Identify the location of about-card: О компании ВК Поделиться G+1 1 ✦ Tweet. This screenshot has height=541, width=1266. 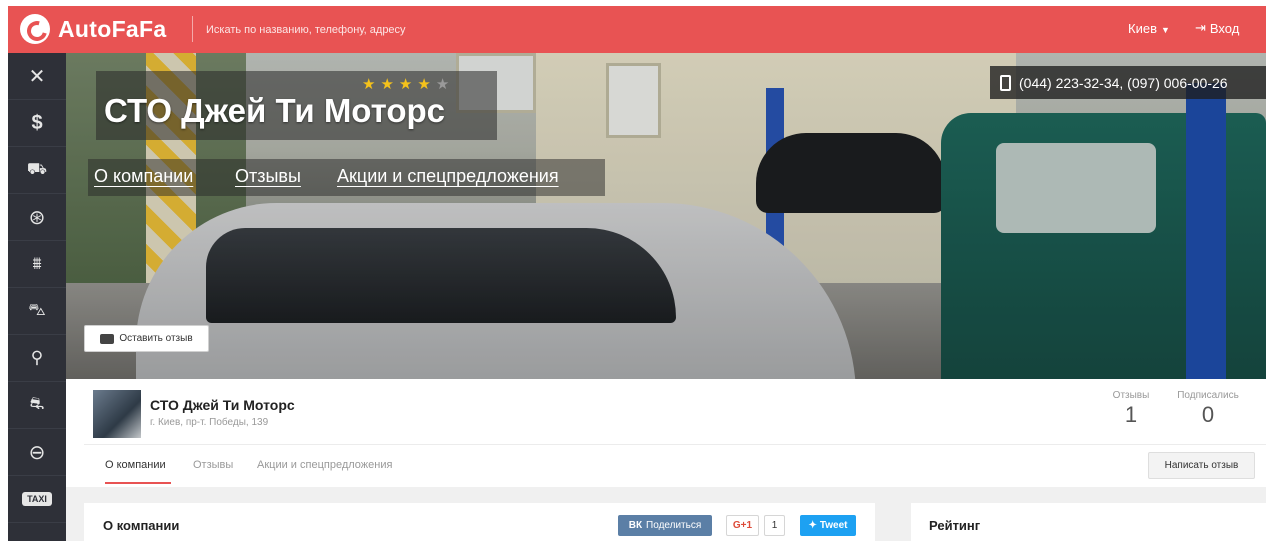
(479, 522).